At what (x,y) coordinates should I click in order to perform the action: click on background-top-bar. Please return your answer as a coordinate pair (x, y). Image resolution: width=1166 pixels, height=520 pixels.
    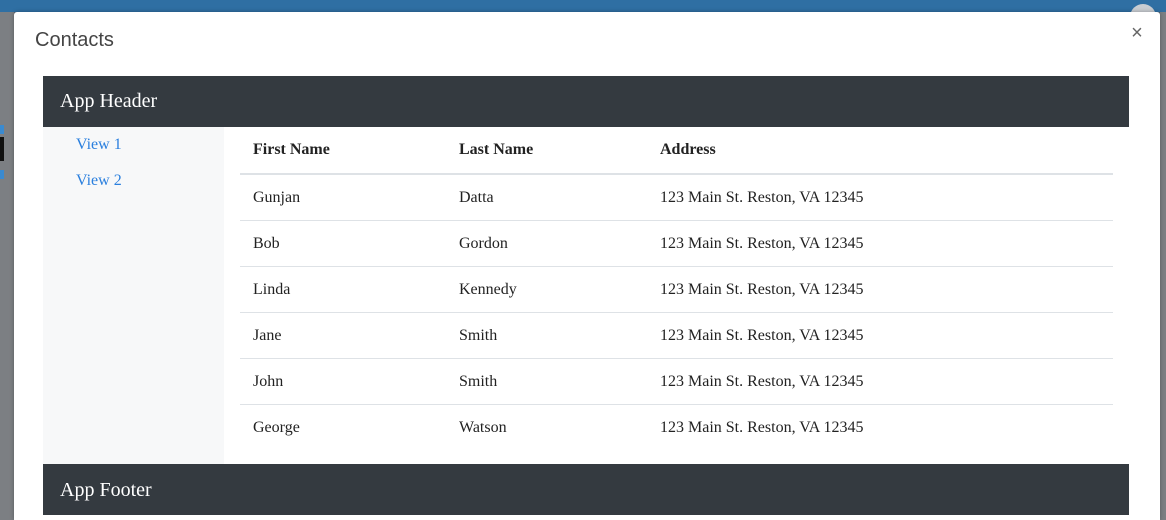
    Looking at the image, I should click on (583, 6).